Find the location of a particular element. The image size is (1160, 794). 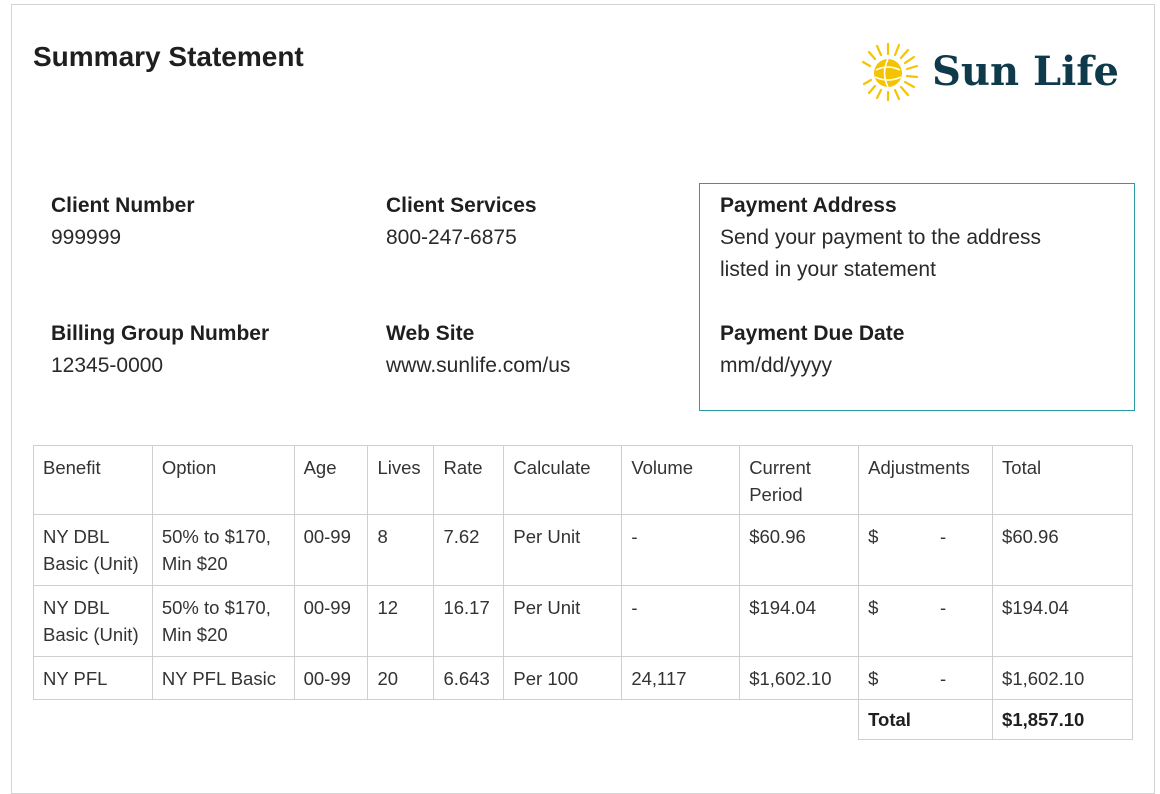

column-header: Current Period is located at coordinates (799, 480).